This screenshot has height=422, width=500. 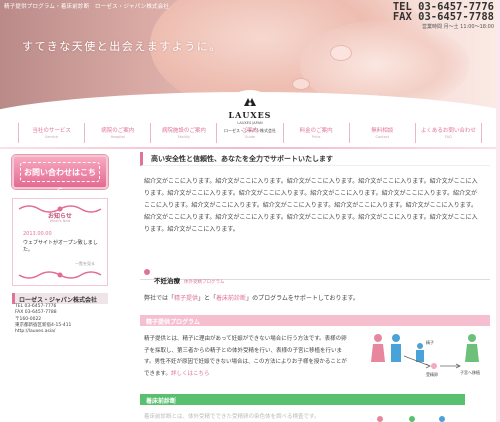 I want to click on support-text: 弊社では「精子提供」と「着床前診断」のプログラムをサポートしております。, so click(x=251, y=297).